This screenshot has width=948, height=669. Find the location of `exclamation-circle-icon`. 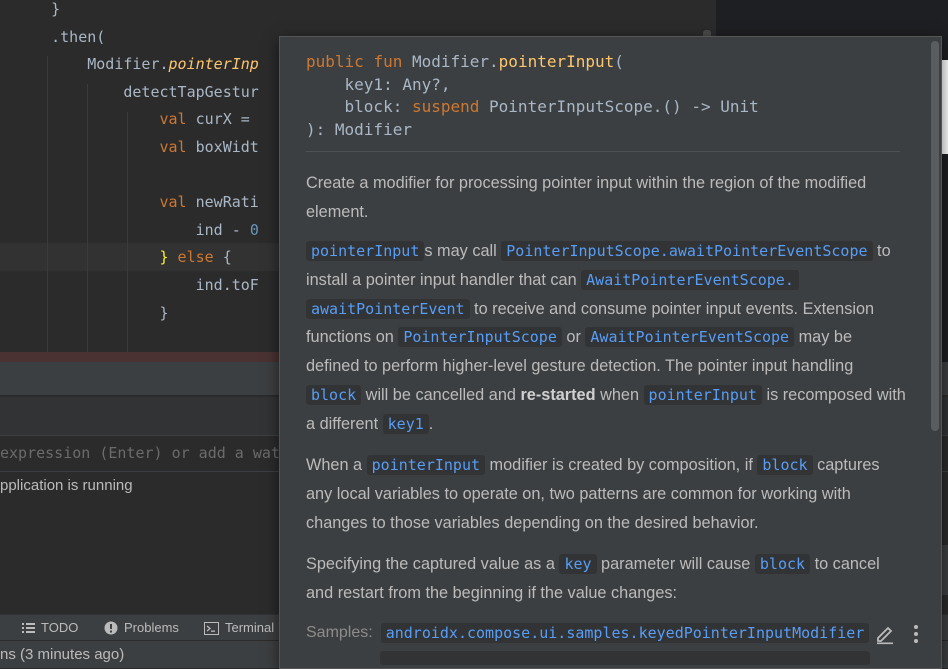

exclamation-circle-icon is located at coordinates (111, 628).